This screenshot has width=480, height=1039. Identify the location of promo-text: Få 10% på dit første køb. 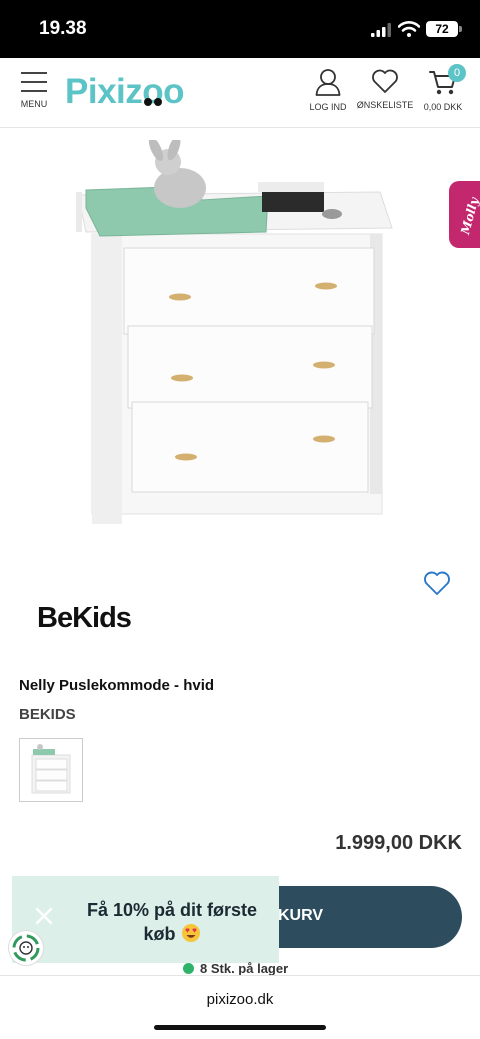
(172, 922).